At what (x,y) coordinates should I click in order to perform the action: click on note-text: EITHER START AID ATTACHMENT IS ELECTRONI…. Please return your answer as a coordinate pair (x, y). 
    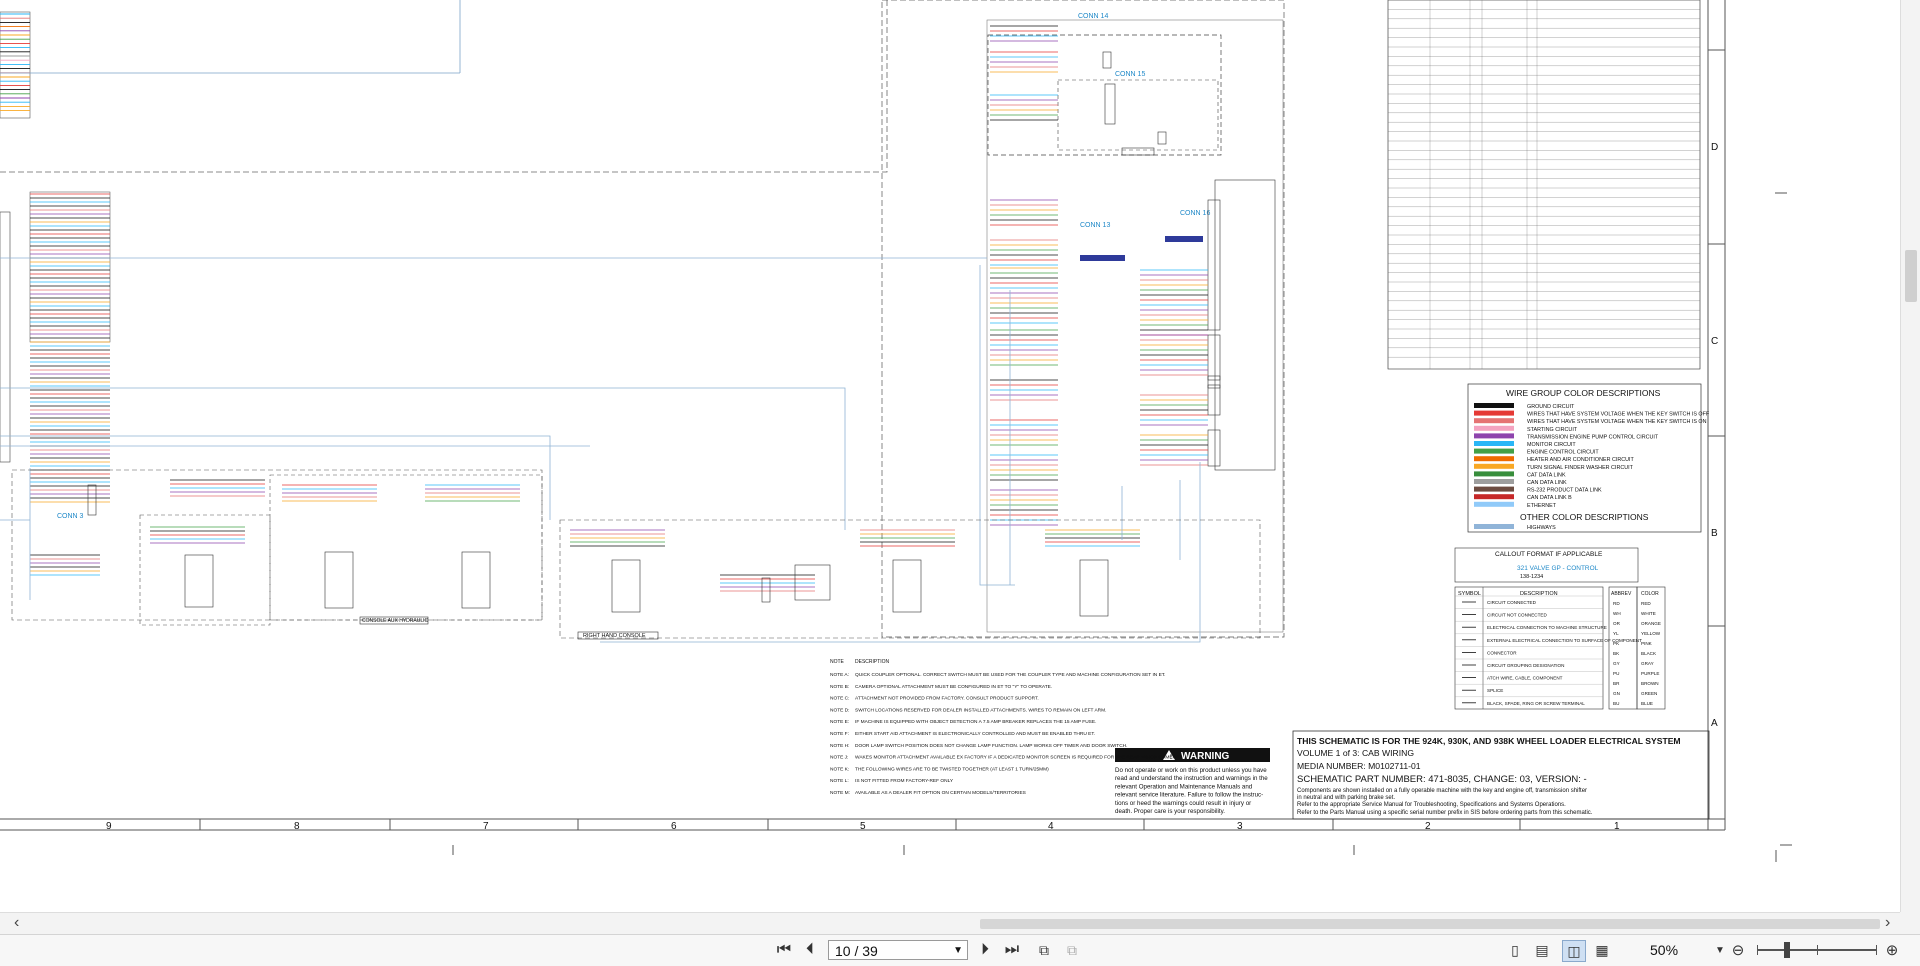
    Looking at the image, I should click on (975, 734).